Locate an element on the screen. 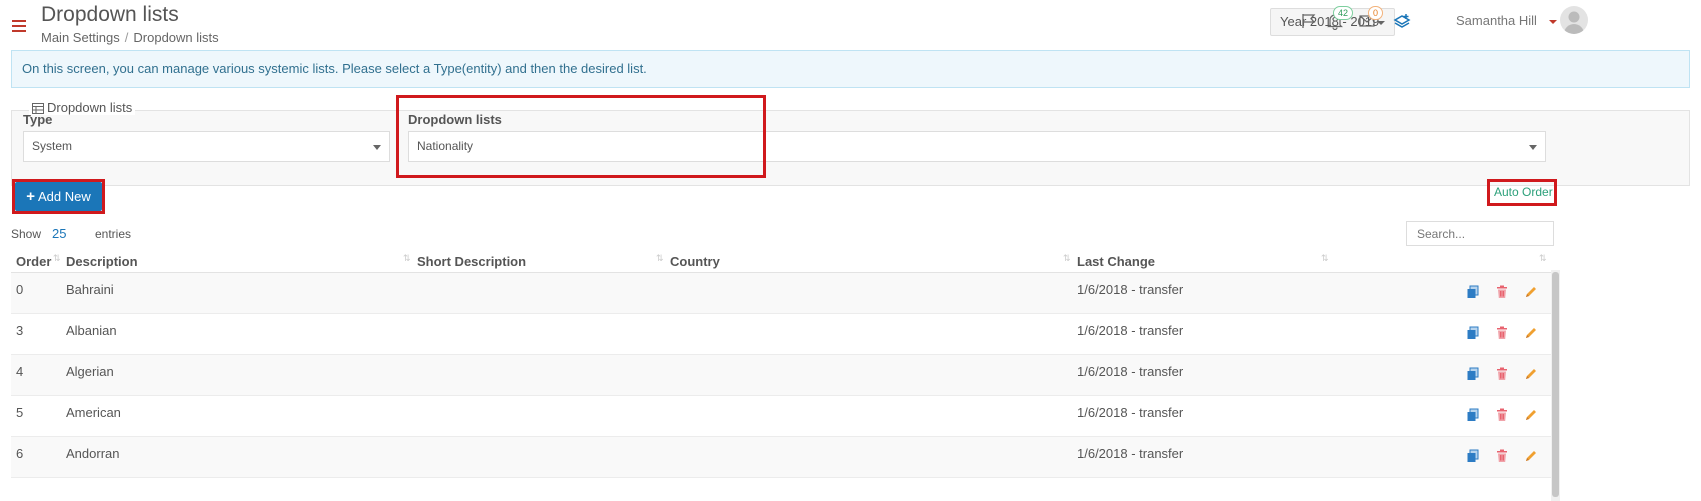 The image size is (1701, 501). col-description: Description is located at coordinates (102, 261).